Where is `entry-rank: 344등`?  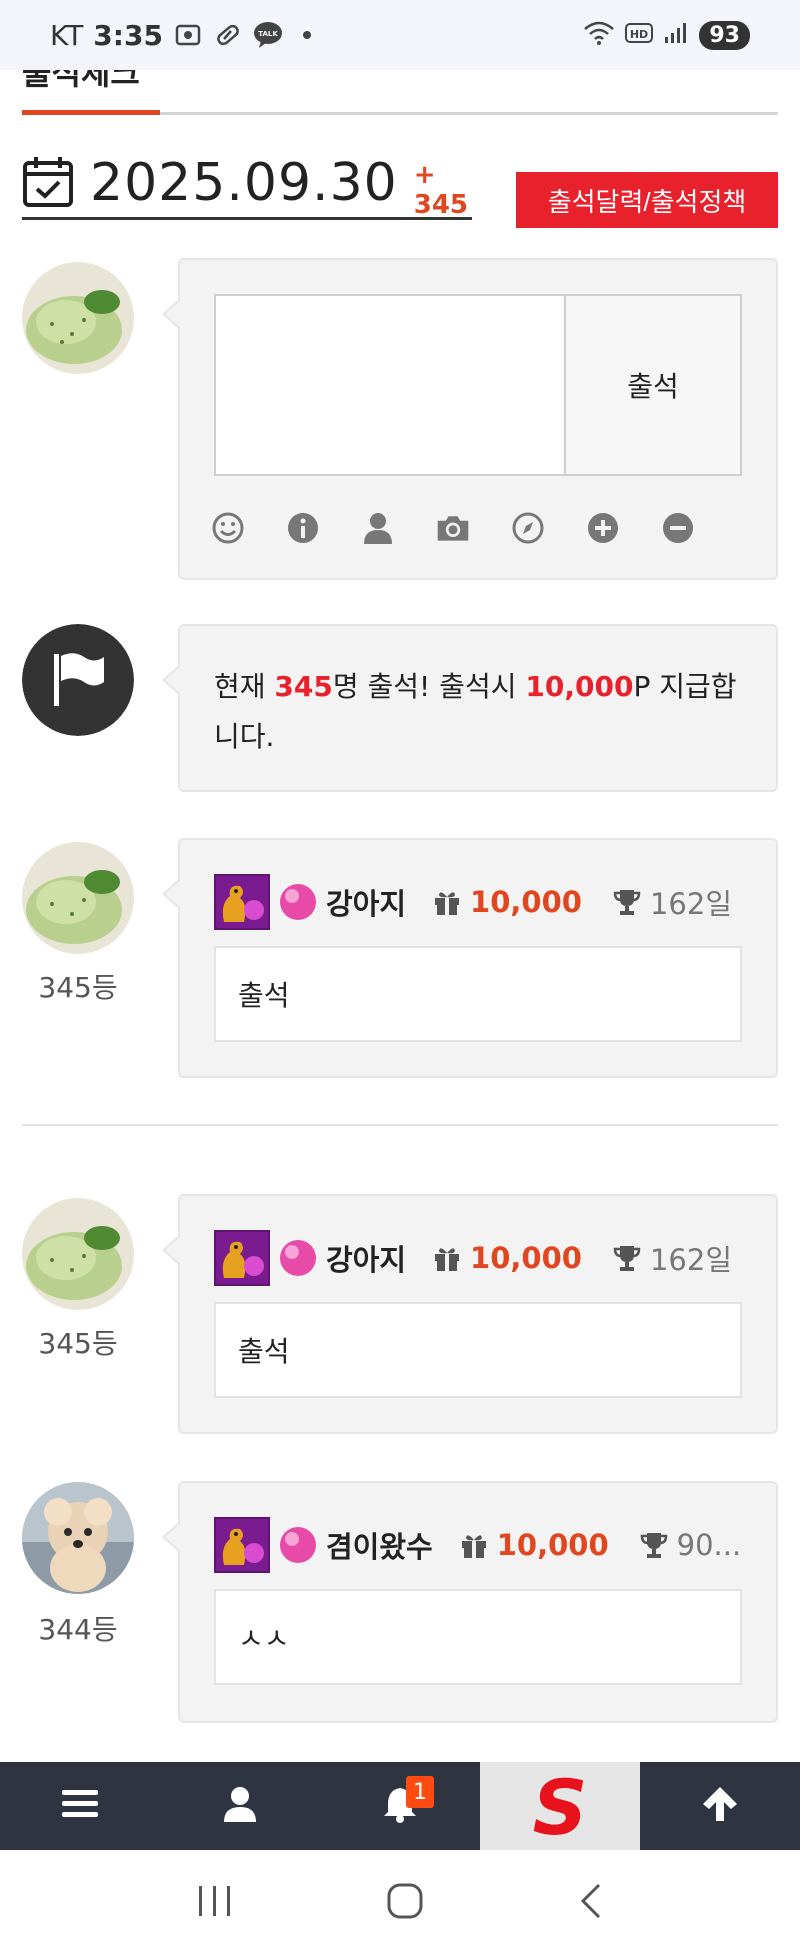 entry-rank: 344등 is located at coordinates (78, 1629).